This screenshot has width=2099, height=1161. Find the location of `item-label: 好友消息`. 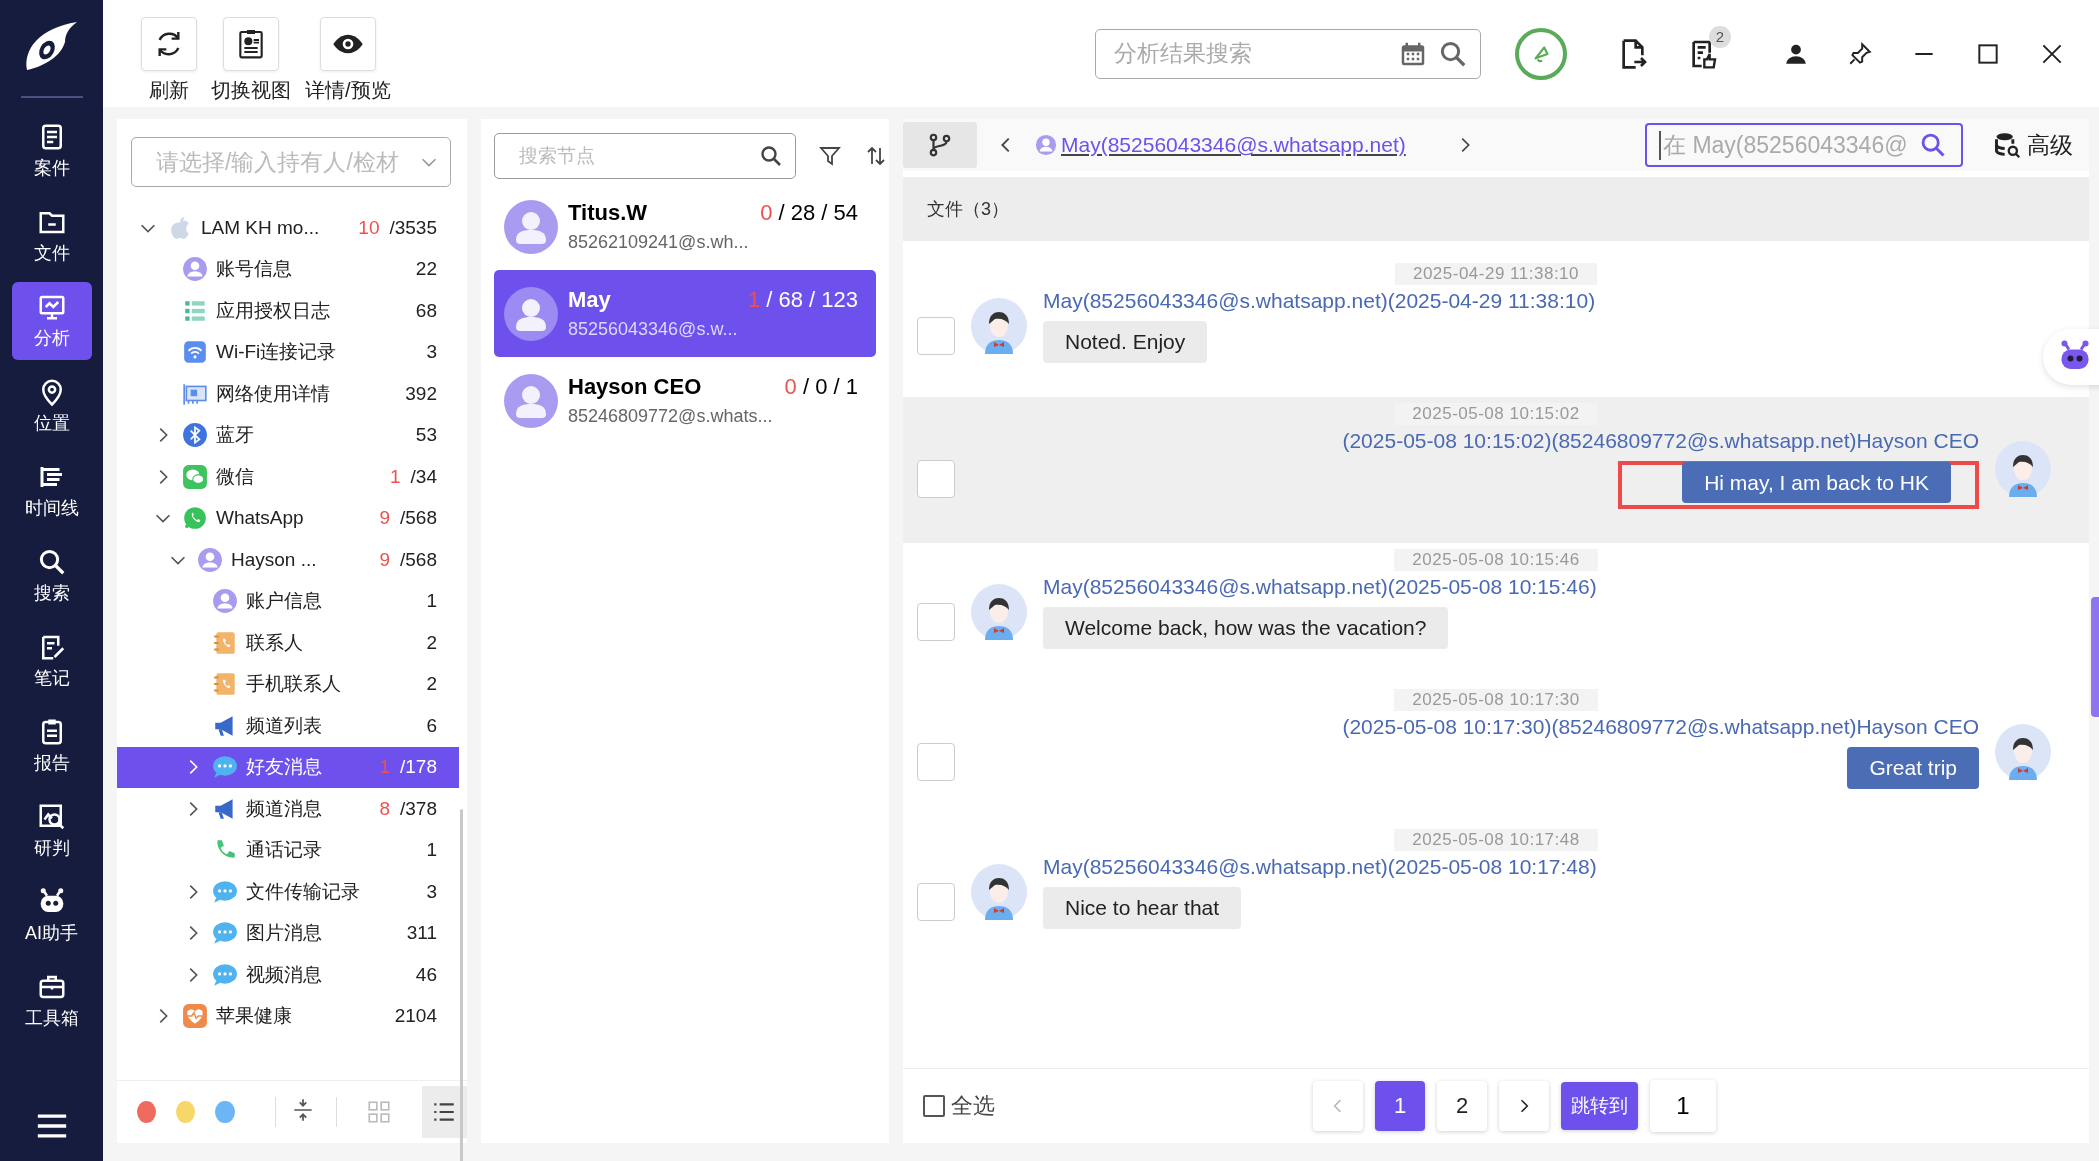

item-label: 好友消息 is located at coordinates (284, 767).